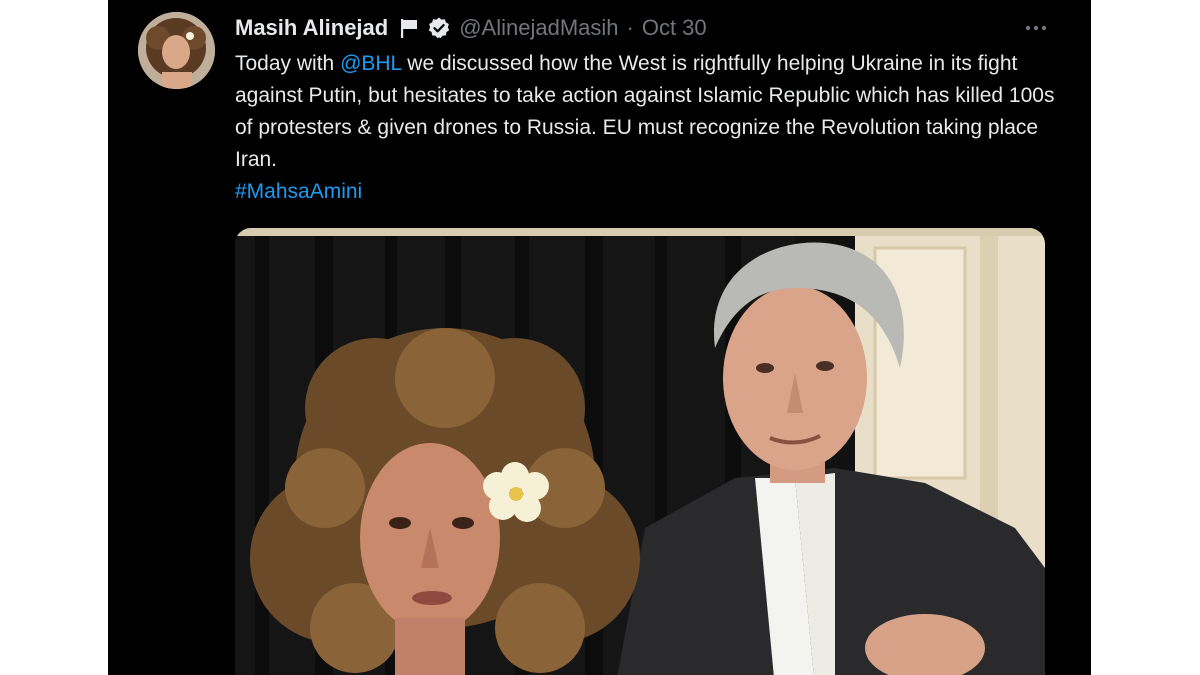 This screenshot has height=675, width=1200. I want to click on hashtag-link: #MahsaAmini, so click(298, 191).